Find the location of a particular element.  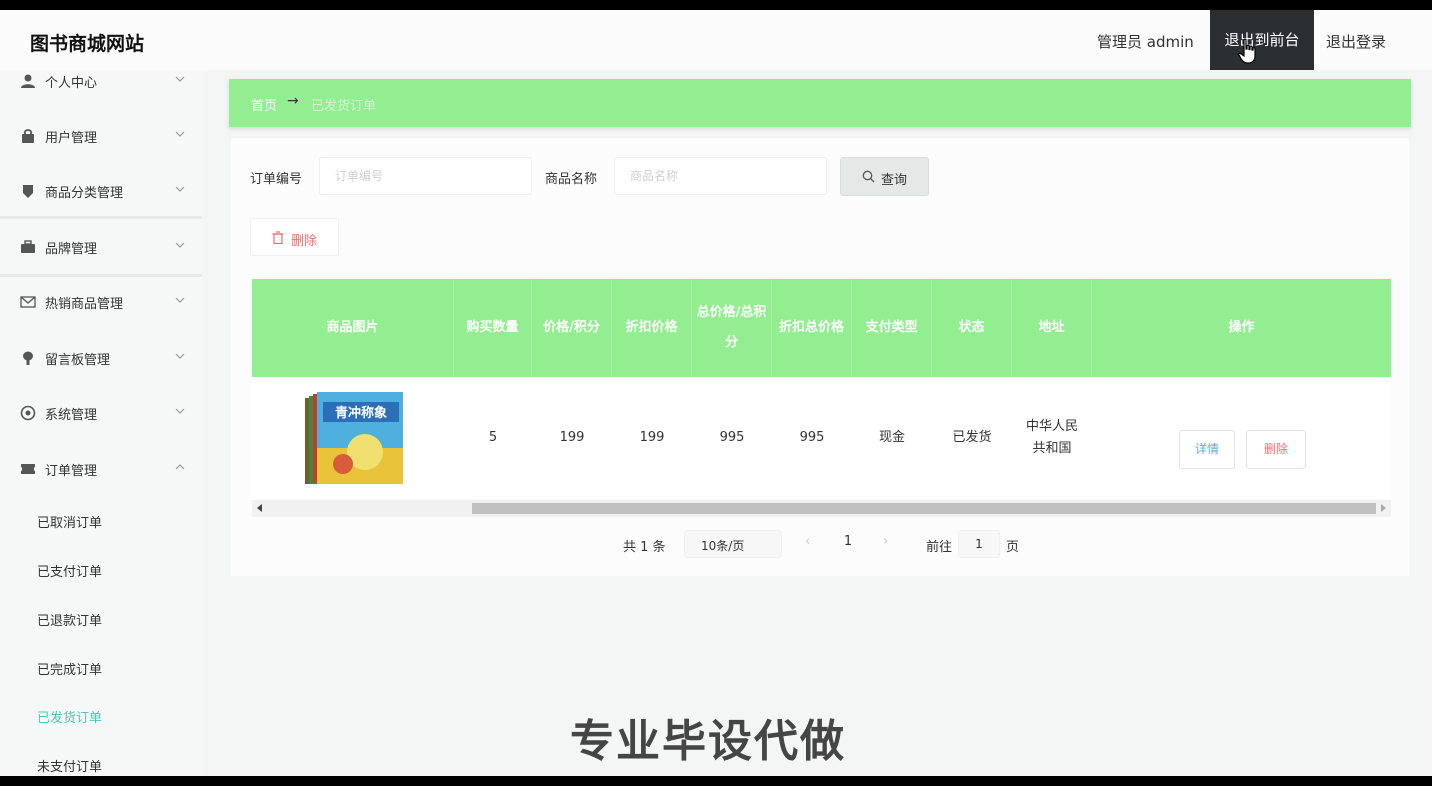

goto-label: 前往 is located at coordinates (939, 547).